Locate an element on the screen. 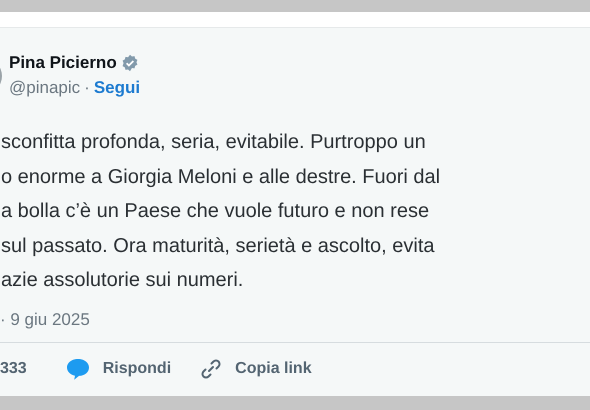  author-handle: @pinapic is located at coordinates (44, 88).